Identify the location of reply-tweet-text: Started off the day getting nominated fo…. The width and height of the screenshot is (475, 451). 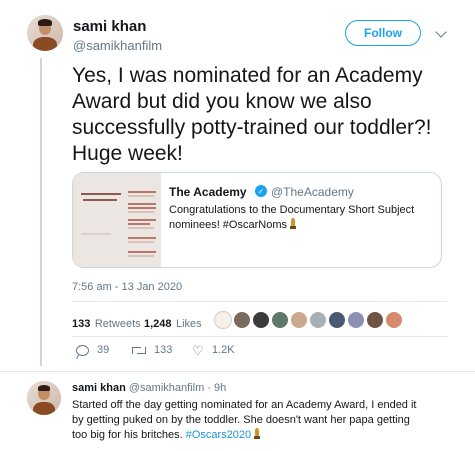
(244, 420).